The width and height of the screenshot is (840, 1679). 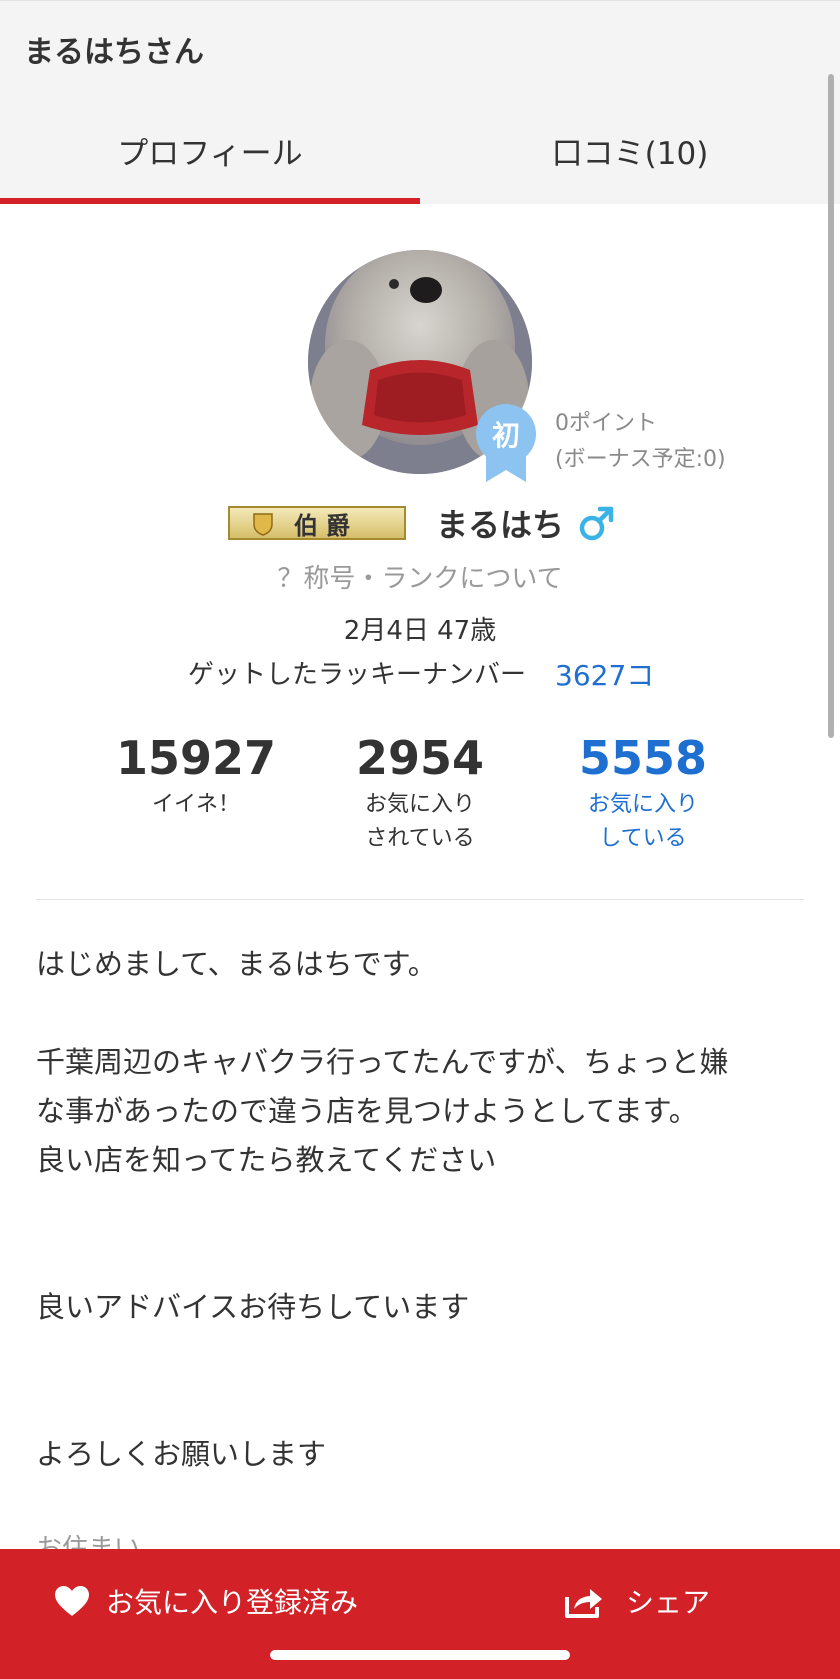 I want to click on favorited-by-label-1: お気に入り, so click(x=419, y=804).